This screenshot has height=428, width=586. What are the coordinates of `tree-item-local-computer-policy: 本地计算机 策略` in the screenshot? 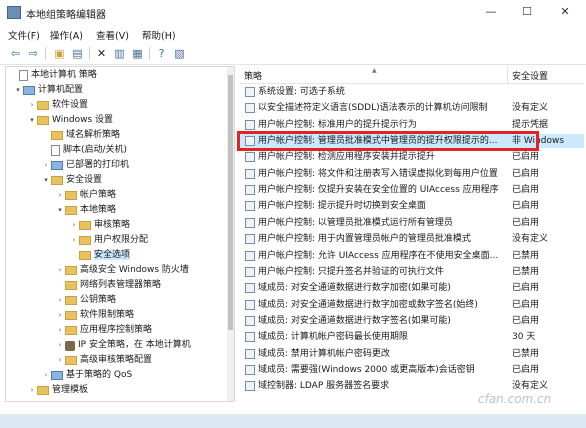 It's located at (53, 75).